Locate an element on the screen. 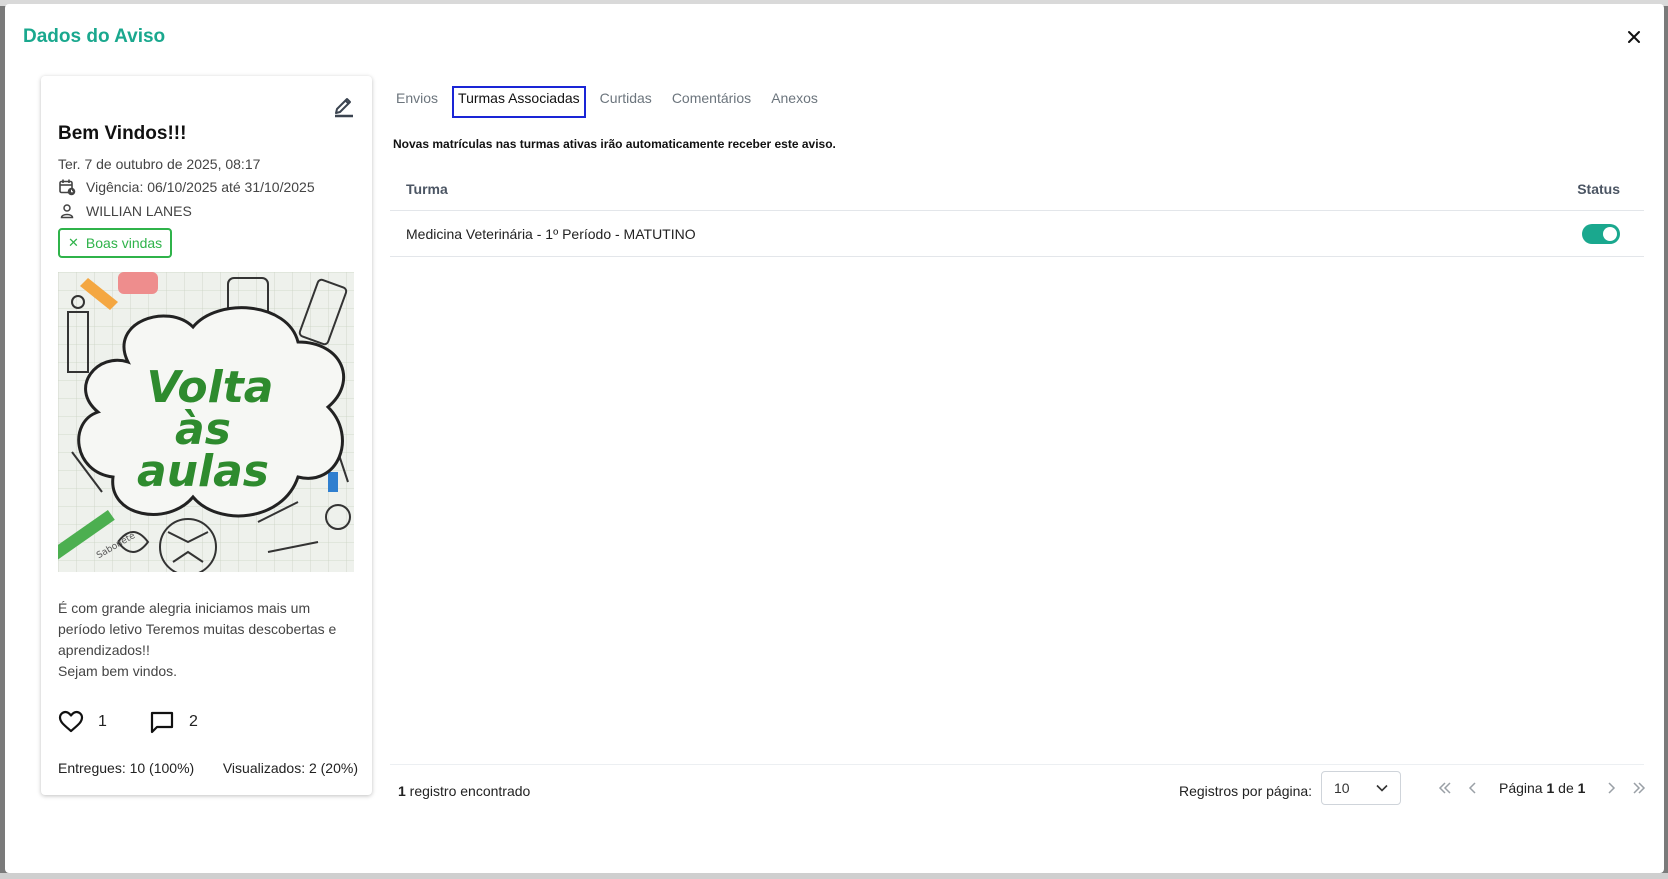  comment-button: 2 is located at coordinates (173, 722).